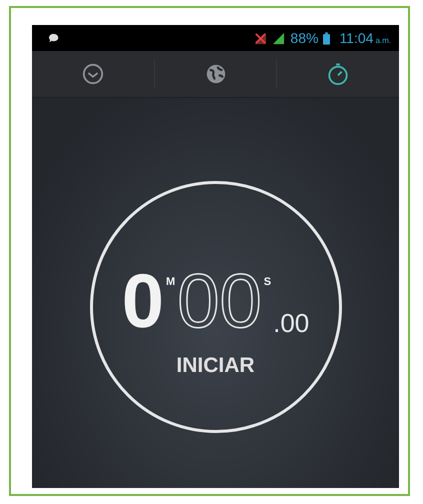 The width and height of the screenshot is (423, 504). Describe the element at coordinates (326, 38) in the screenshot. I see `battery-icon` at that location.